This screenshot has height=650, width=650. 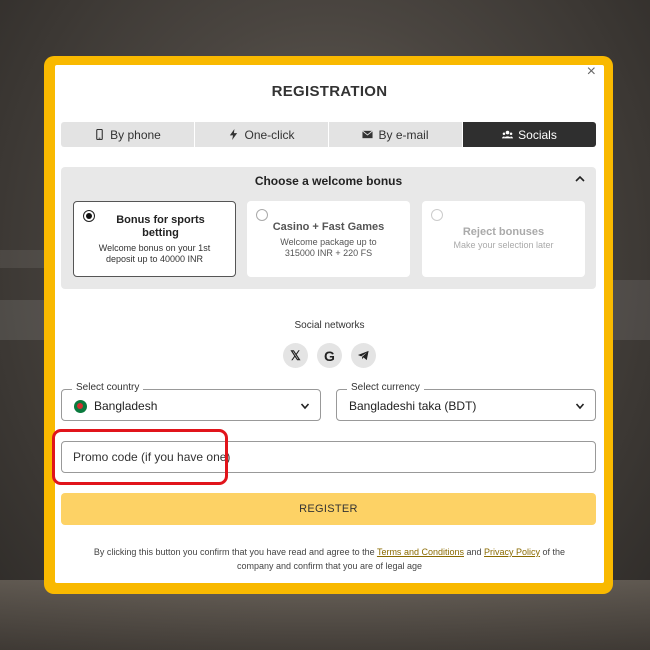 I want to click on bonus-option-title: Reject bonuses, so click(x=503, y=232).